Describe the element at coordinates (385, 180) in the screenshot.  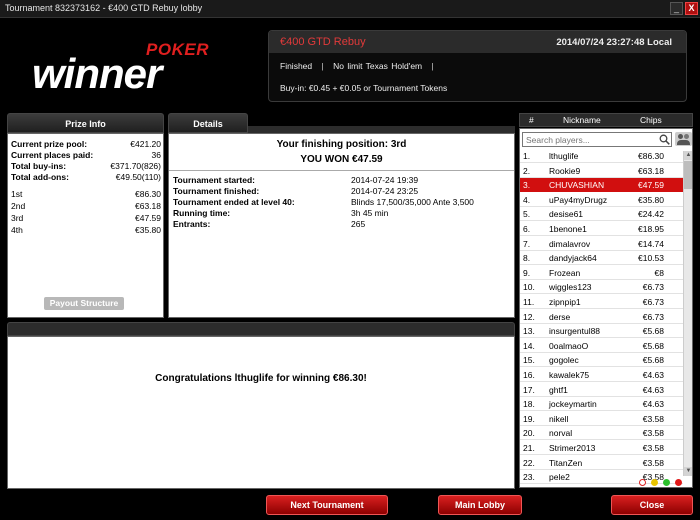
I see `detail-value: 2014-07-24 19:39` at that location.